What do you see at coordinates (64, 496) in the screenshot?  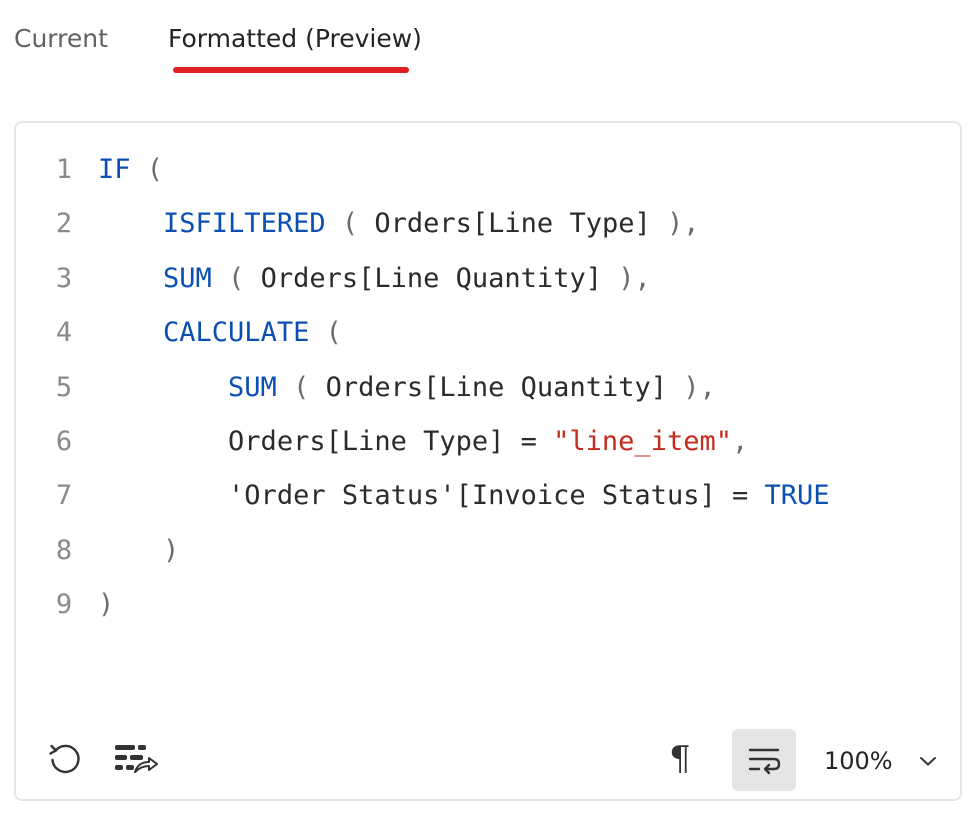 I see `line-number: 7` at bounding box center [64, 496].